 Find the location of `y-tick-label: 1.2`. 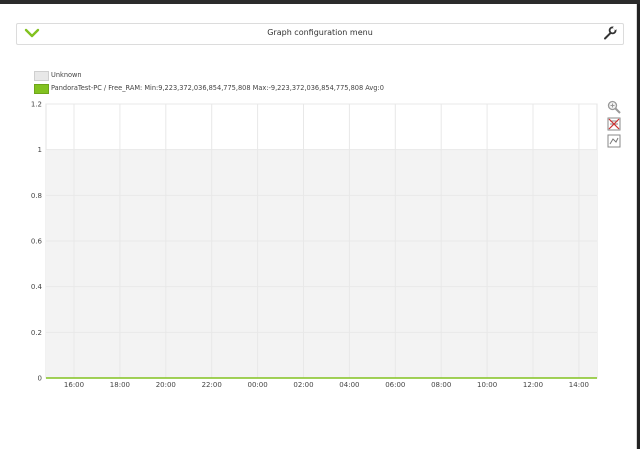

y-tick-label: 1.2 is located at coordinates (36, 105).